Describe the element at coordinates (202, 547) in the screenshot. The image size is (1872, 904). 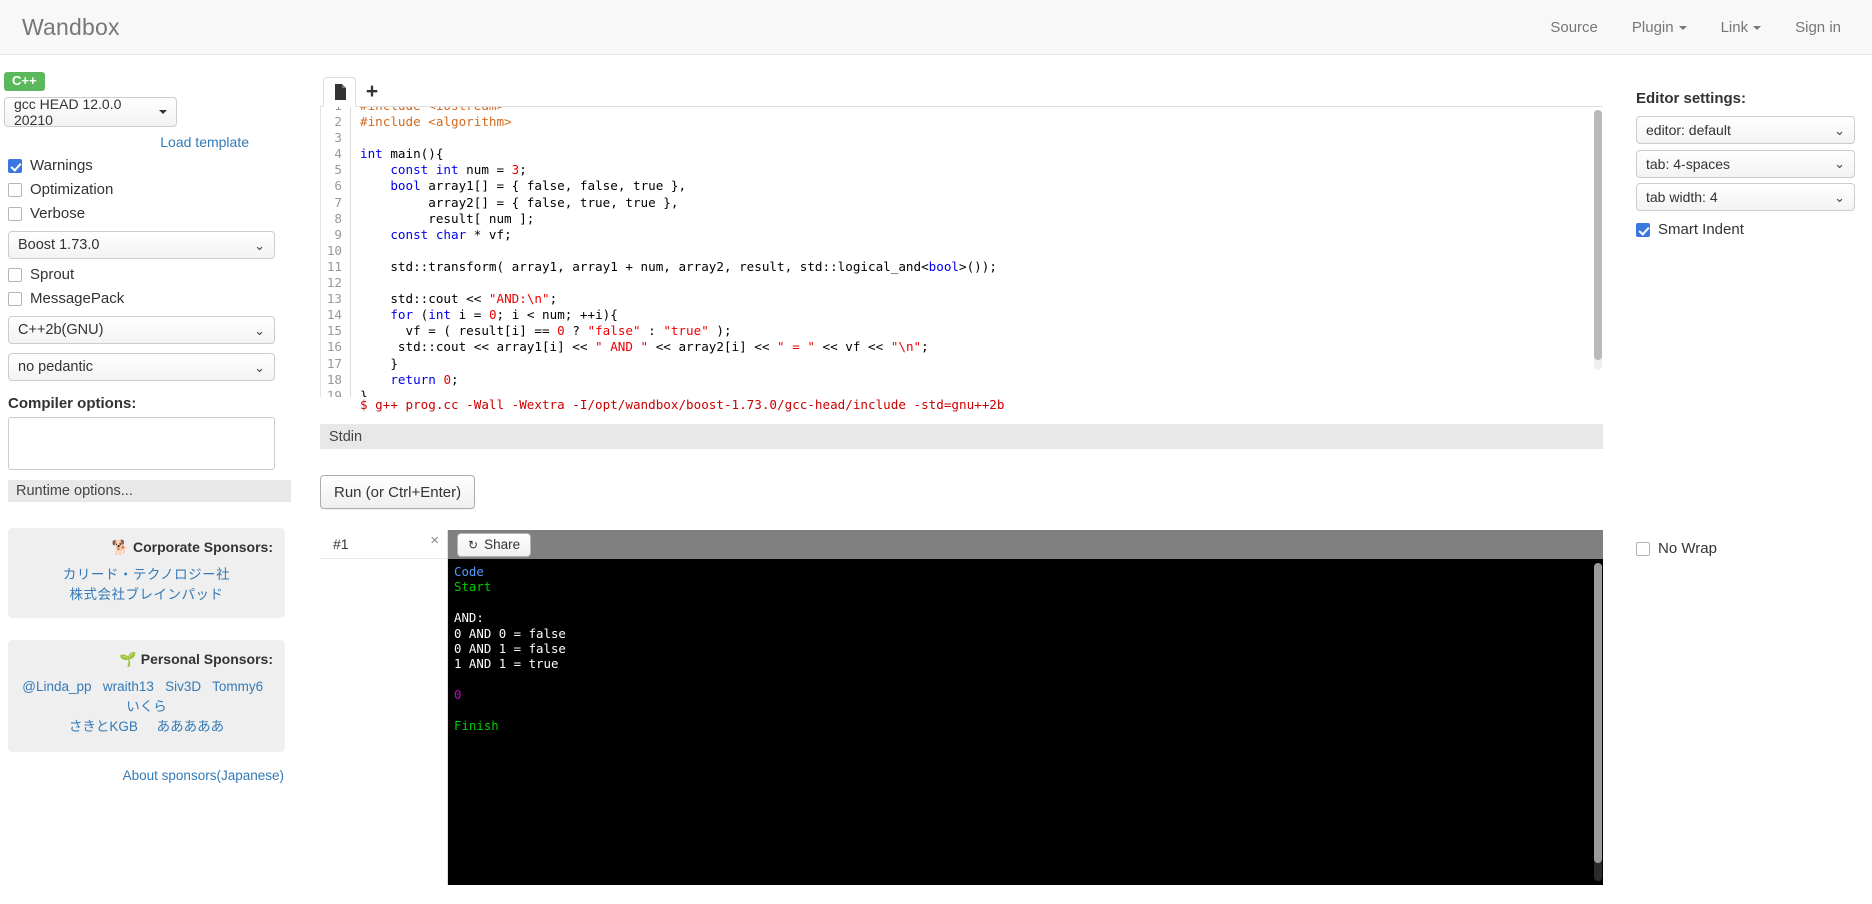
I see `corporate-sponsors-label: Corporate Sponsors:` at that location.